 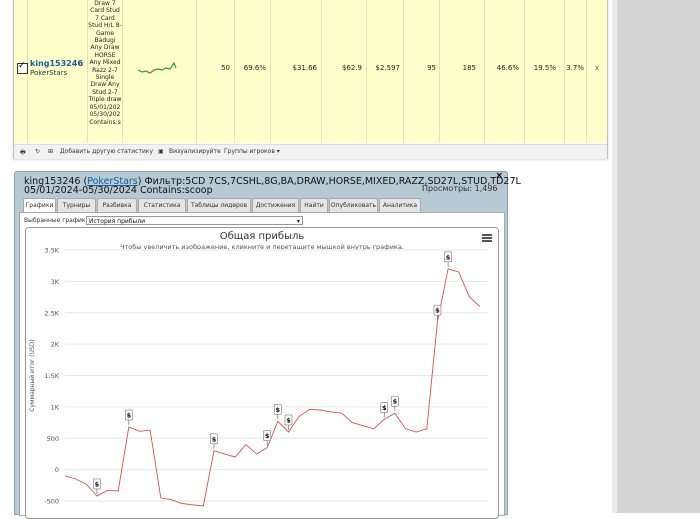 I want to click on y-tick-label: 2K, so click(x=55, y=345).